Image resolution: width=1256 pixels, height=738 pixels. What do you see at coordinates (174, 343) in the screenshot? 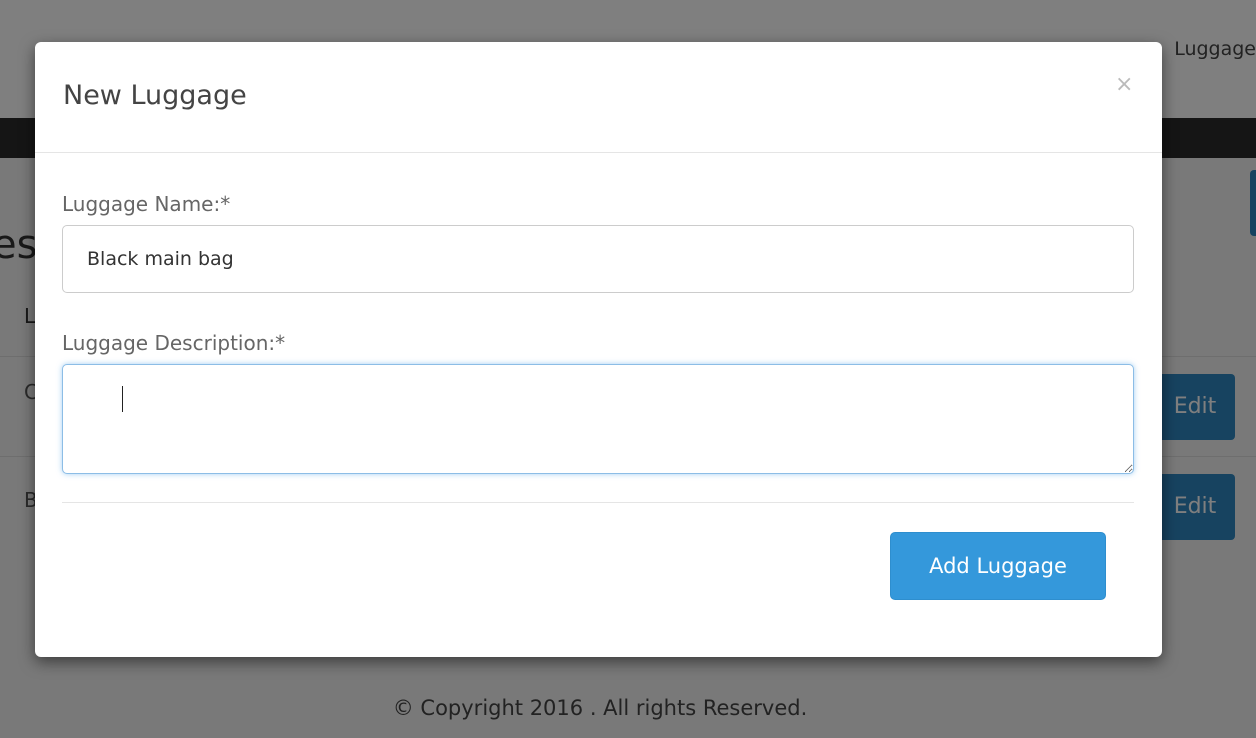
I see `luggage-description-label: Luggage Description:*` at bounding box center [174, 343].